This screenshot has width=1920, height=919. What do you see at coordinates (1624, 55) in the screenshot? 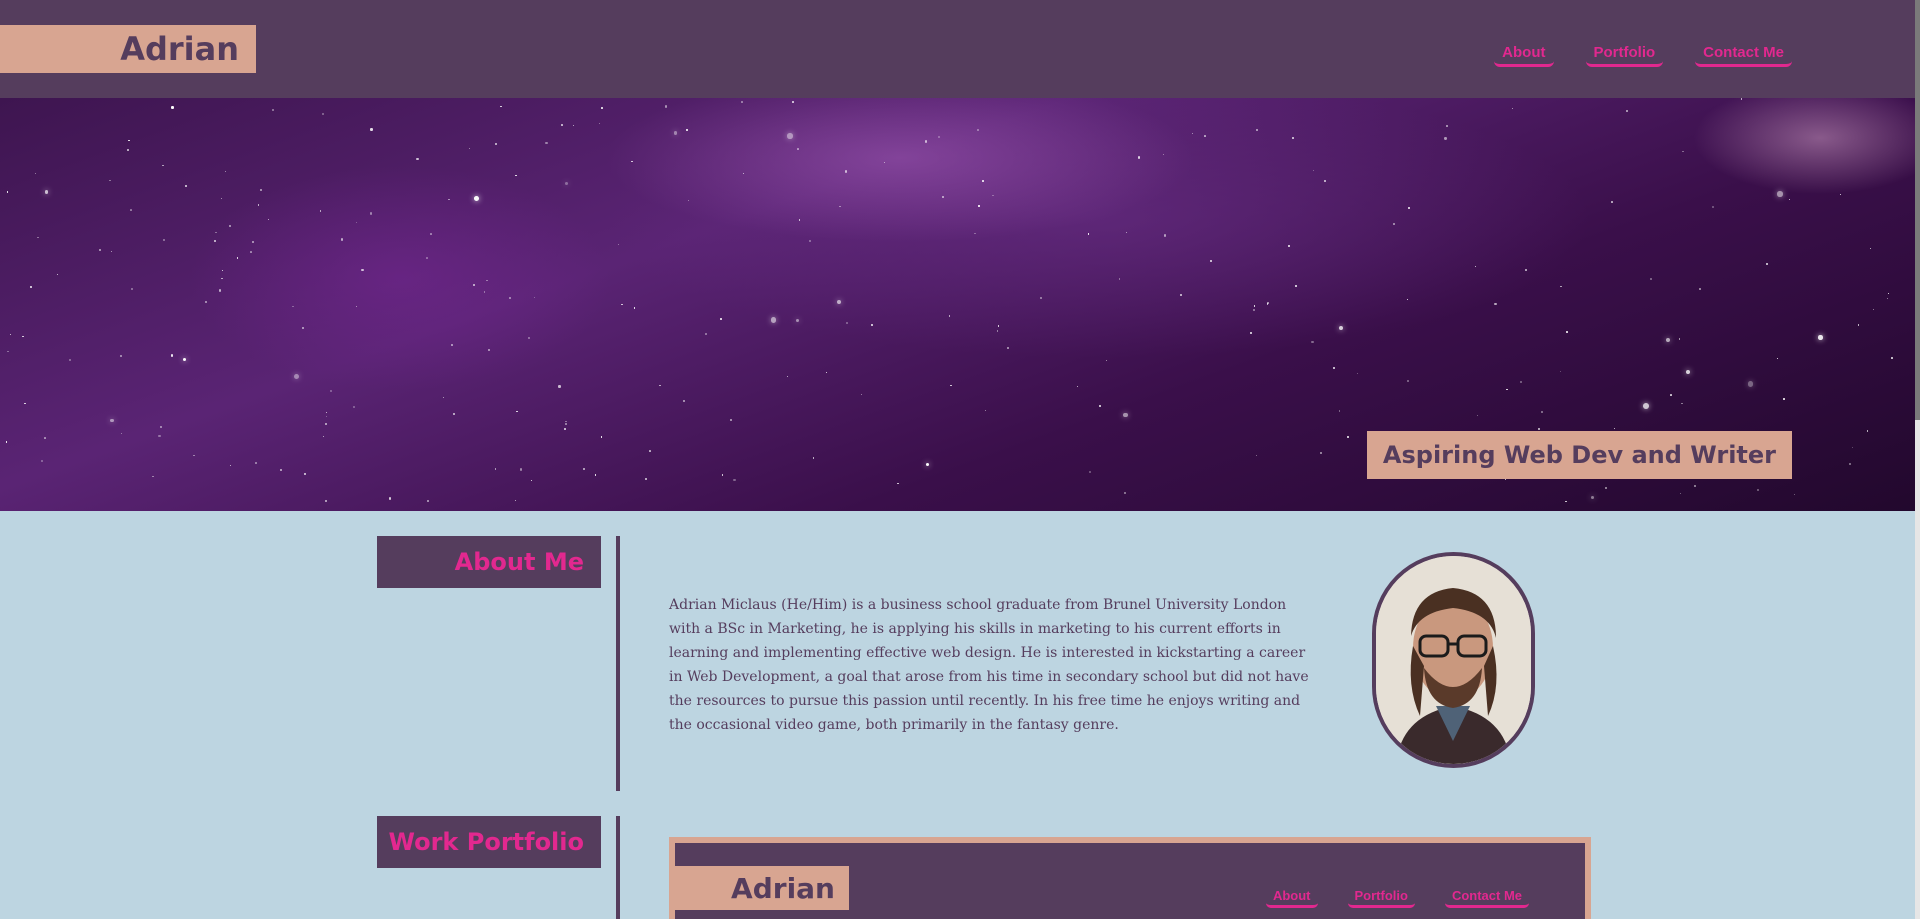
I see `nav-portfolio-link: Portfolio` at bounding box center [1624, 55].